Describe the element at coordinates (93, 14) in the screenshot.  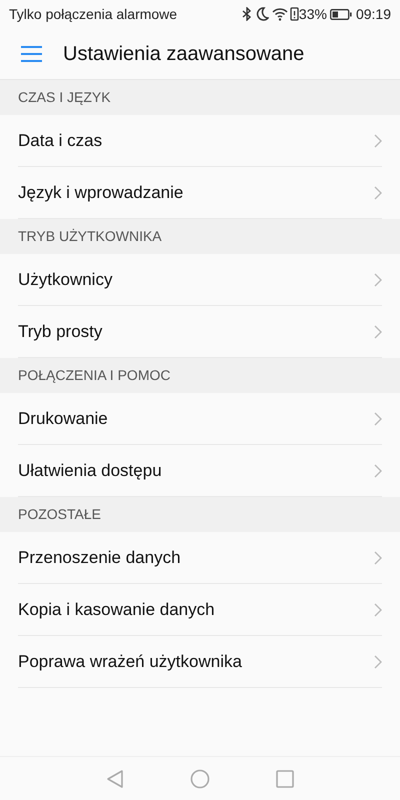
I see `carrier-text: Tylko połączenia alarmowe` at that location.